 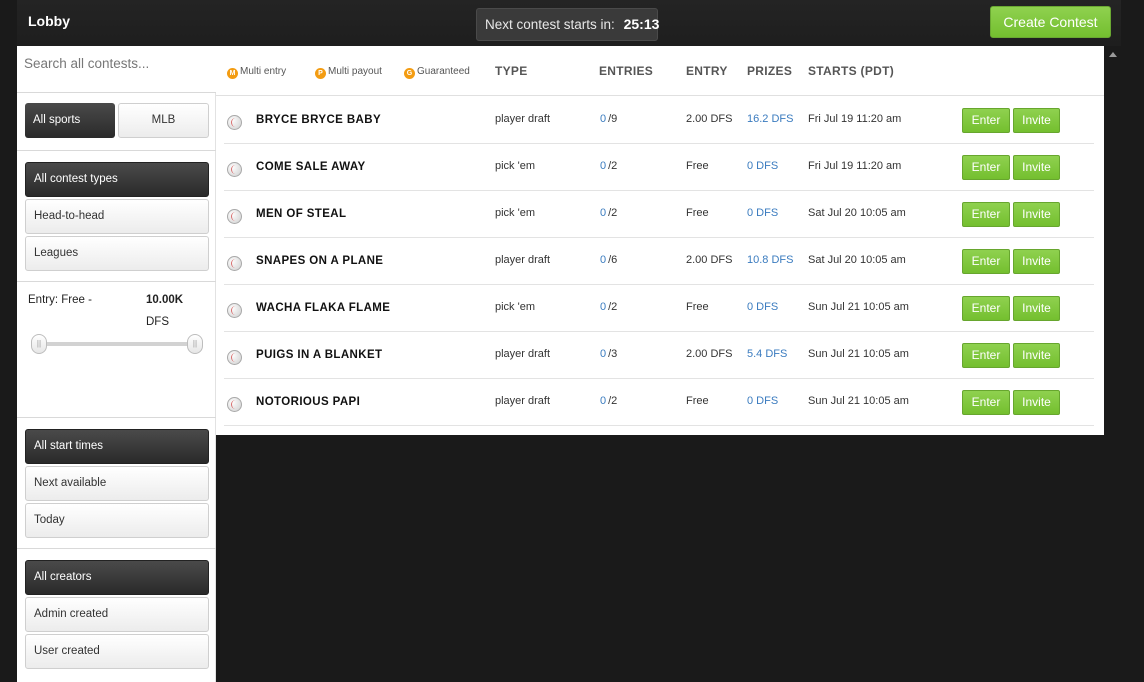 What do you see at coordinates (117, 446) in the screenshot?
I see `filter-all-start-times: All start times` at bounding box center [117, 446].